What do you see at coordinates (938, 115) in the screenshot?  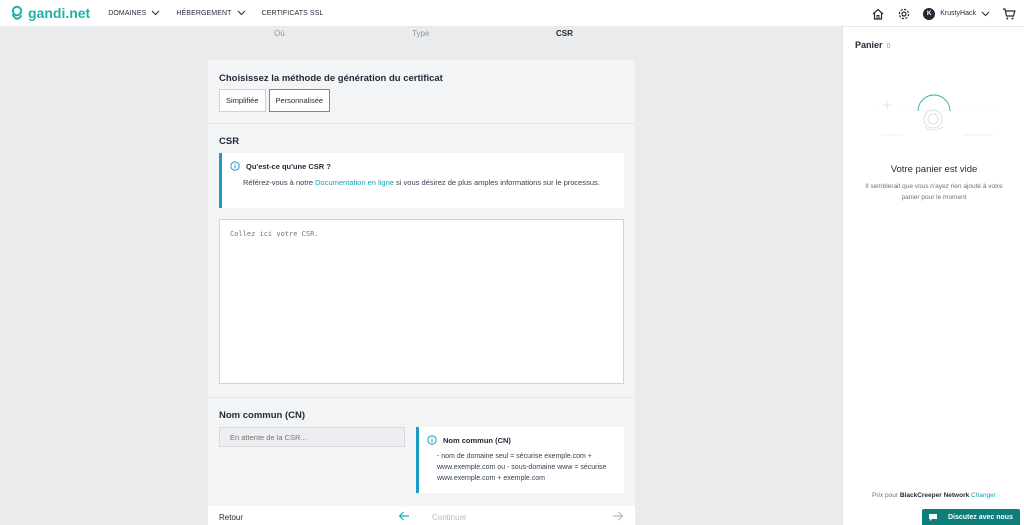 I see `empty-cart-illustration` at bounding box center [938, 115].